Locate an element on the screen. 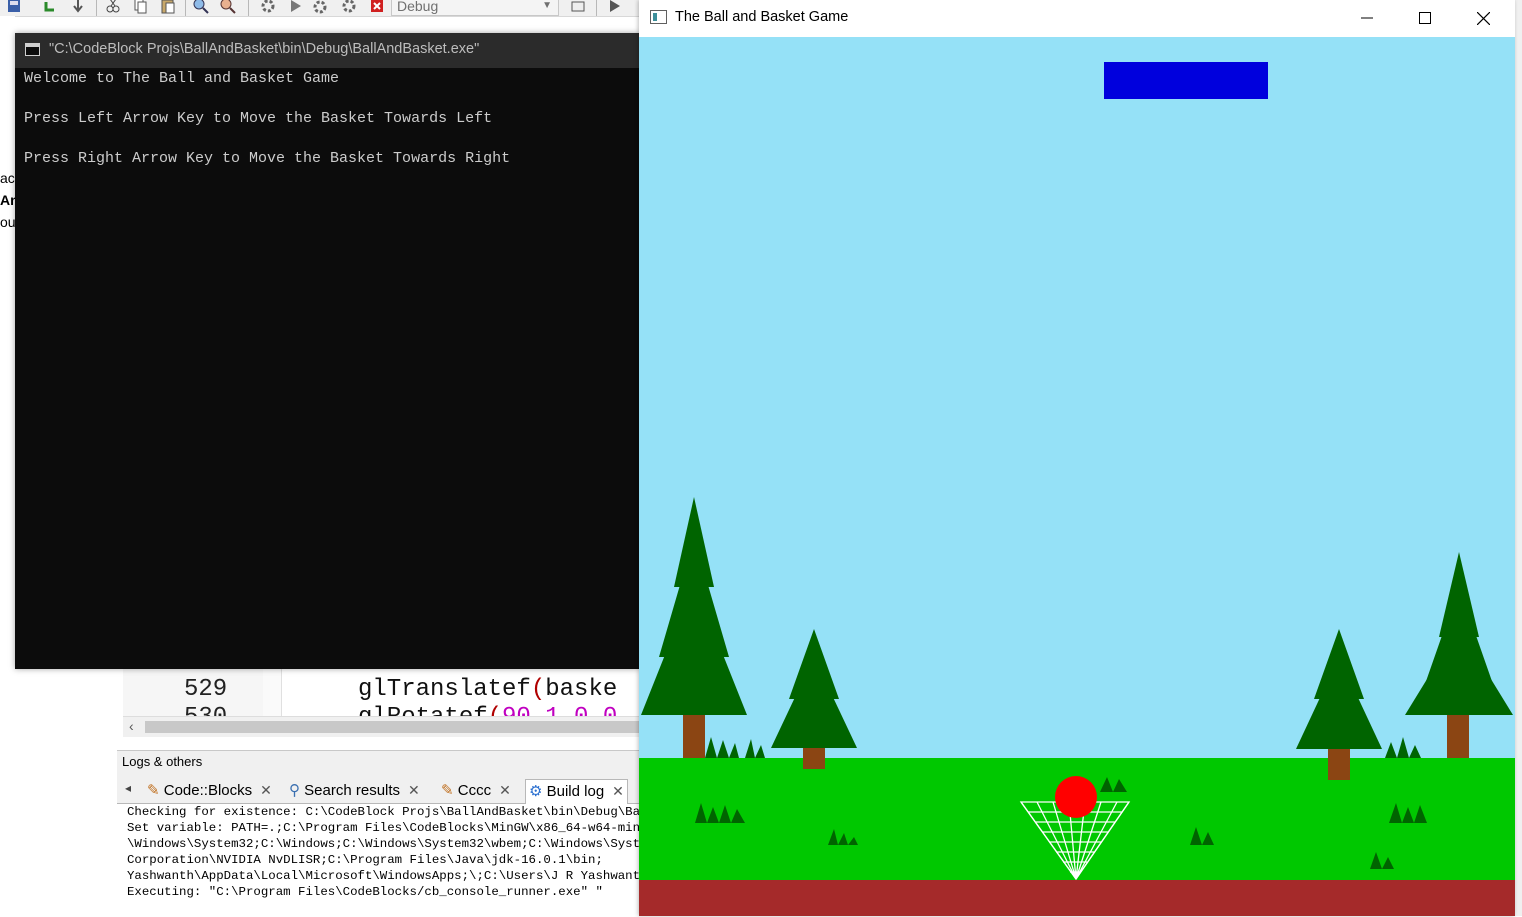 The image size is (1522, 917). chevron-down-icon: ▼ is located at coordinates (547, 5).